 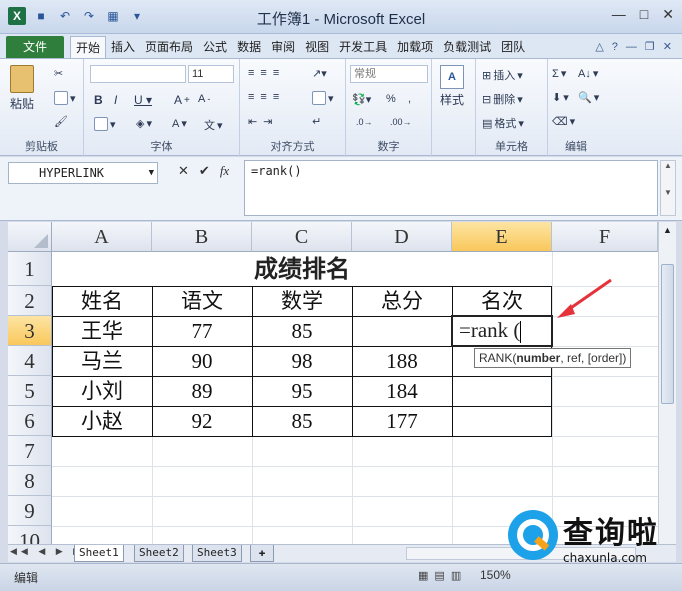 What do you see at coordinates (159, 553) in the screenshot?
I see `sheet-tab-2: Sheet2` at bounding box center [159, 553].